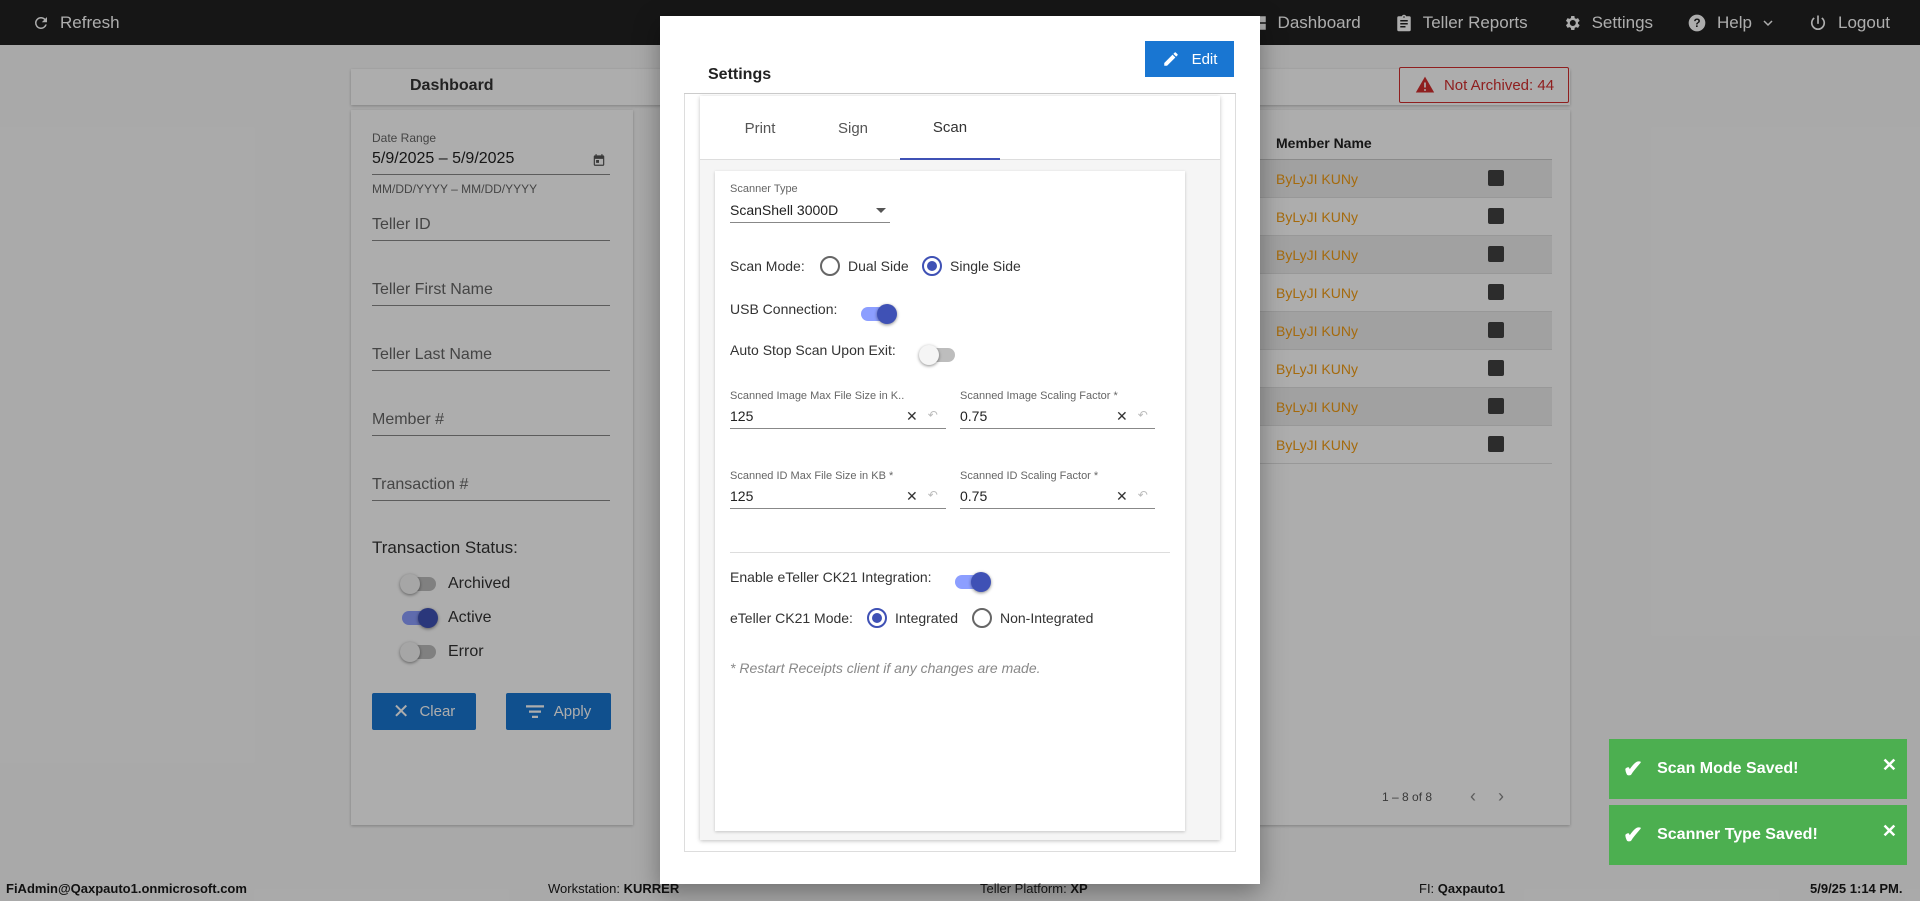 This screenshot has height=901, width=1920. What do you see at coordinates (126, 888) in the screenshot?
I see `footer-user: FiAdmin@Qaxpauto1.onmicrosoft.com` at bounding box center [126, 888].